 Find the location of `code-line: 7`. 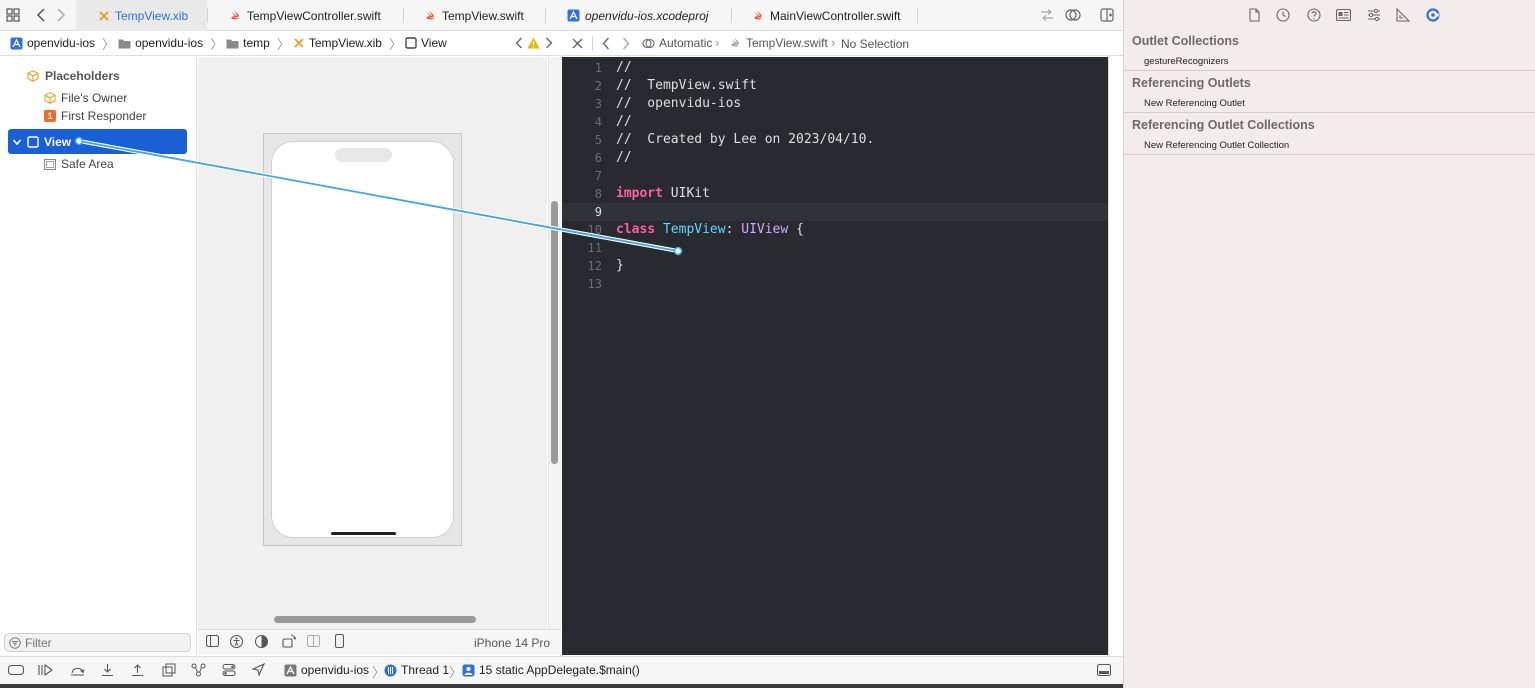

code-line: 7 is located at coordinates (835, 176).